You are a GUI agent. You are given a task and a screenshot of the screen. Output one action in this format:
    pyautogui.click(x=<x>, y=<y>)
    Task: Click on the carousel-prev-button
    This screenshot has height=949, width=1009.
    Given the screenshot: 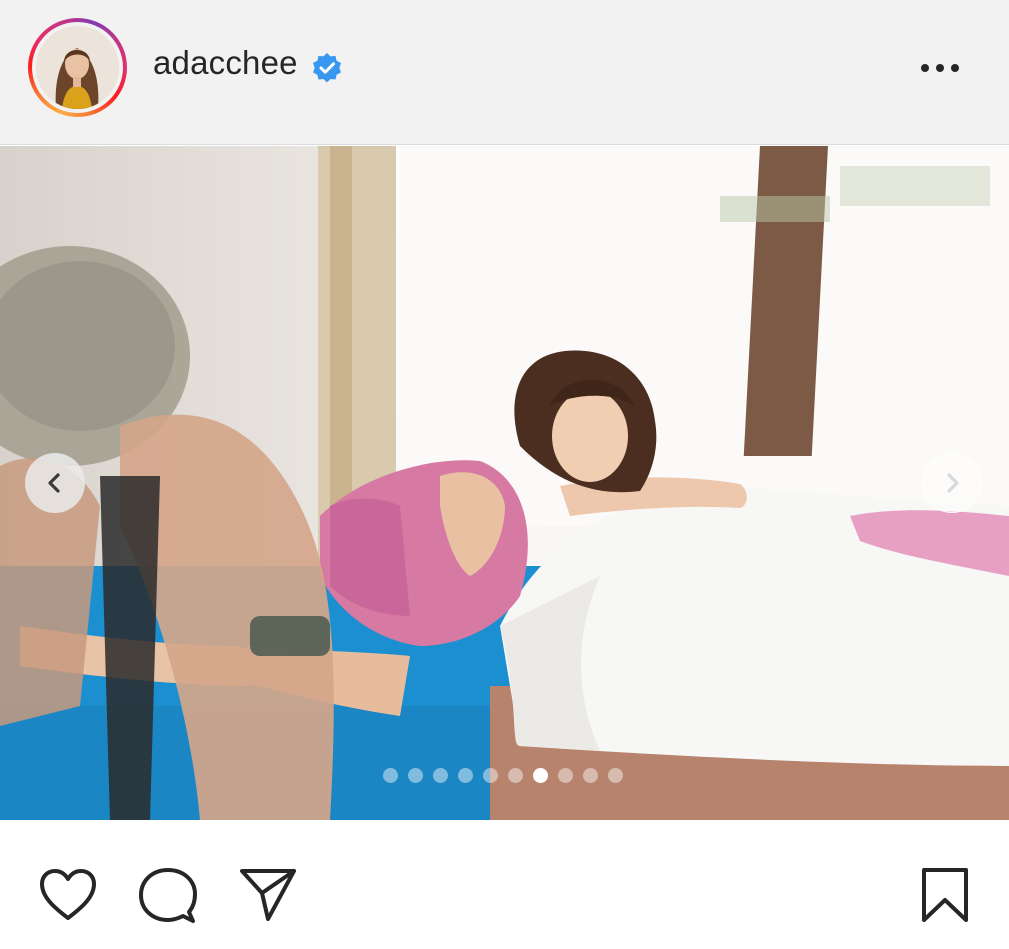 What is the action you would take?
    pyautogui.click(x=55, y=483)
    